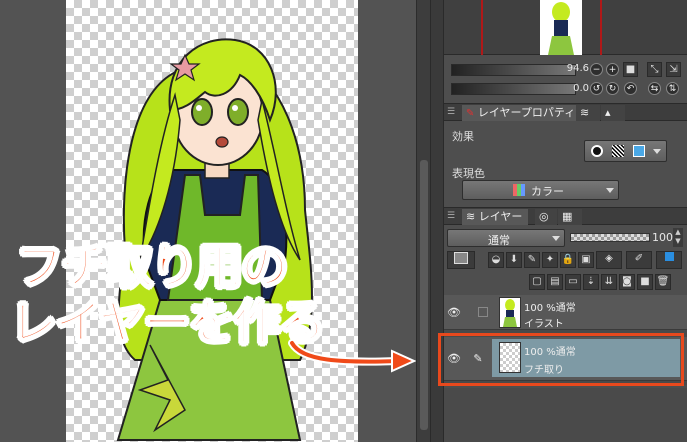  What do you see at coordinates (238, 112) in the screenshot?
I see `right-eye` at bounding box center [238, 112].